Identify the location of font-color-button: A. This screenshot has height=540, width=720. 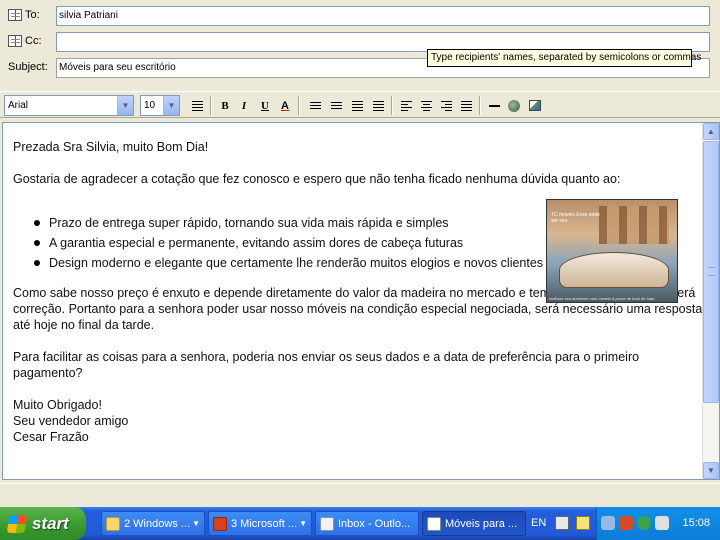
(285, 105).